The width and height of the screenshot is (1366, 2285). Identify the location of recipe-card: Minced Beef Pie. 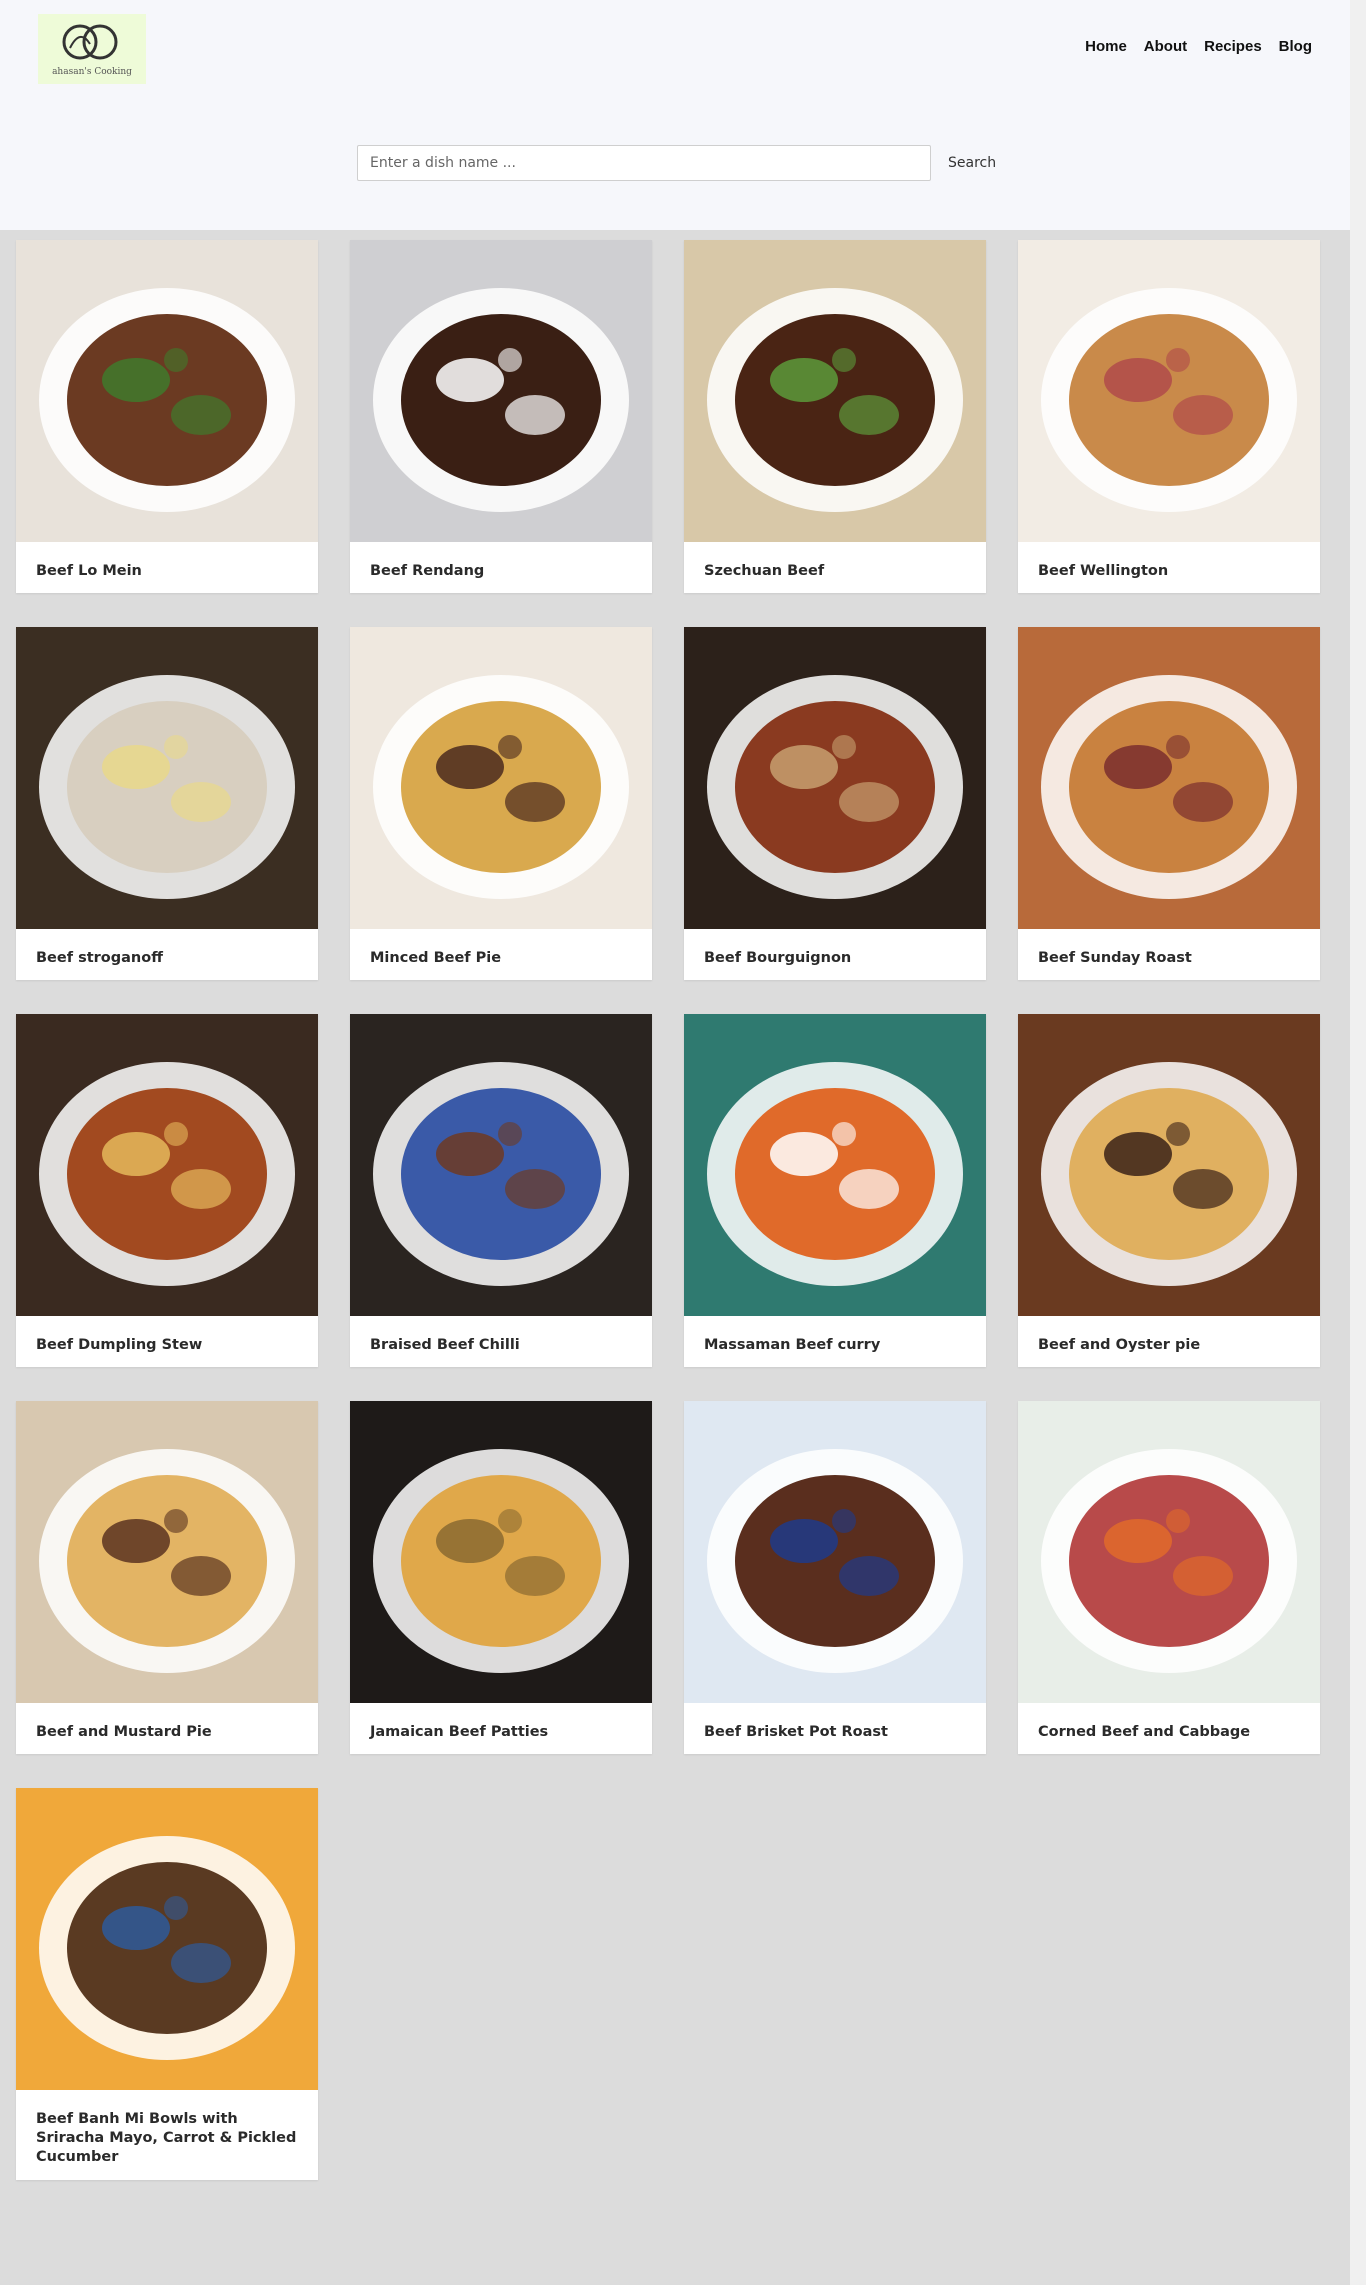
(501, 803).